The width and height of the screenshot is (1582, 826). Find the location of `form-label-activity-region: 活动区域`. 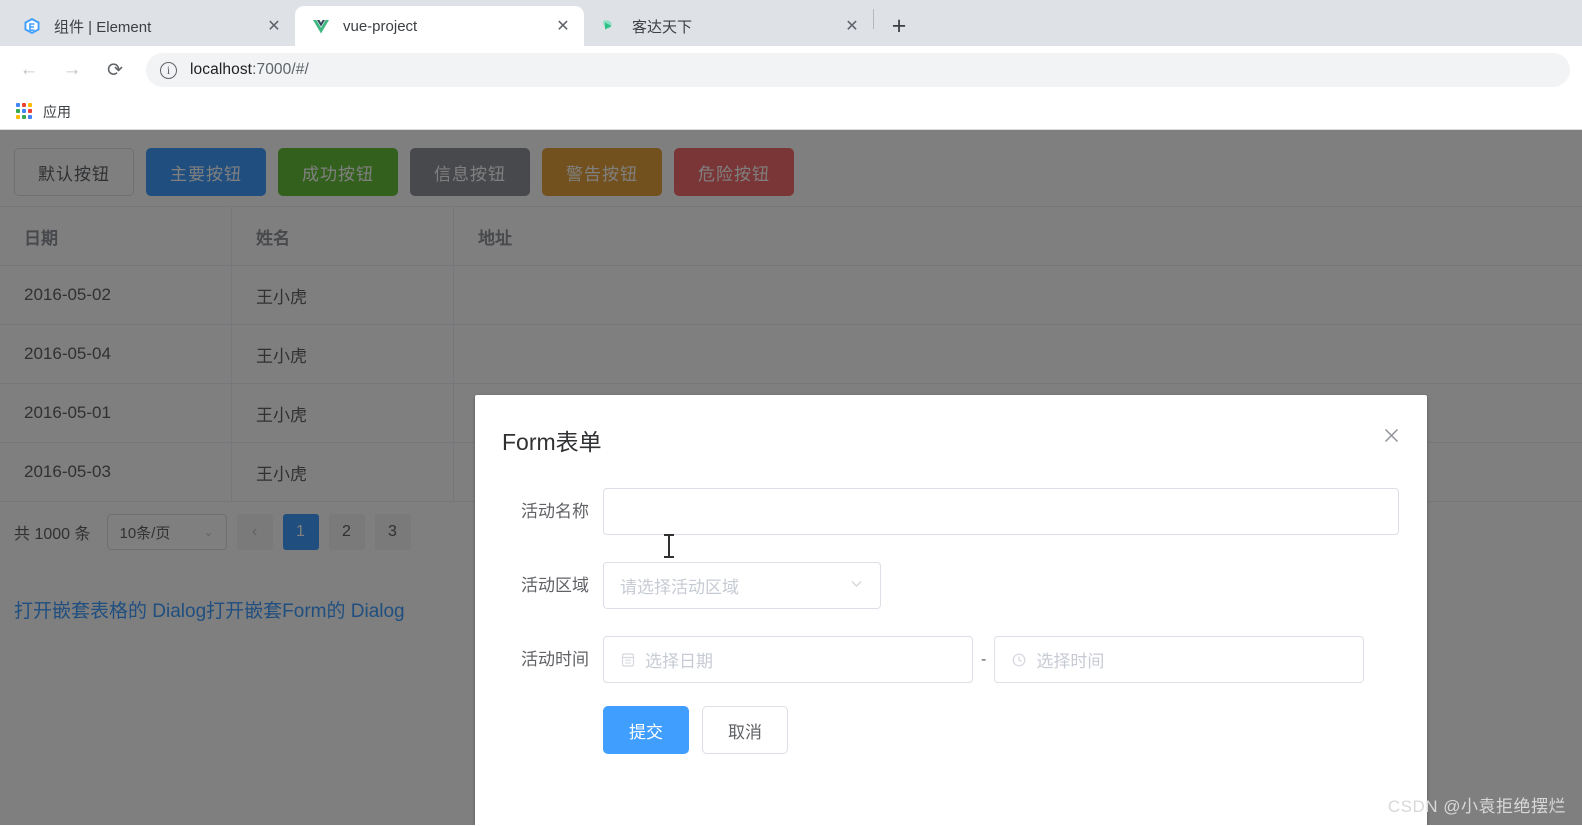

form-label-activity-region: 活动区域 is located at coordinates (555, 585).